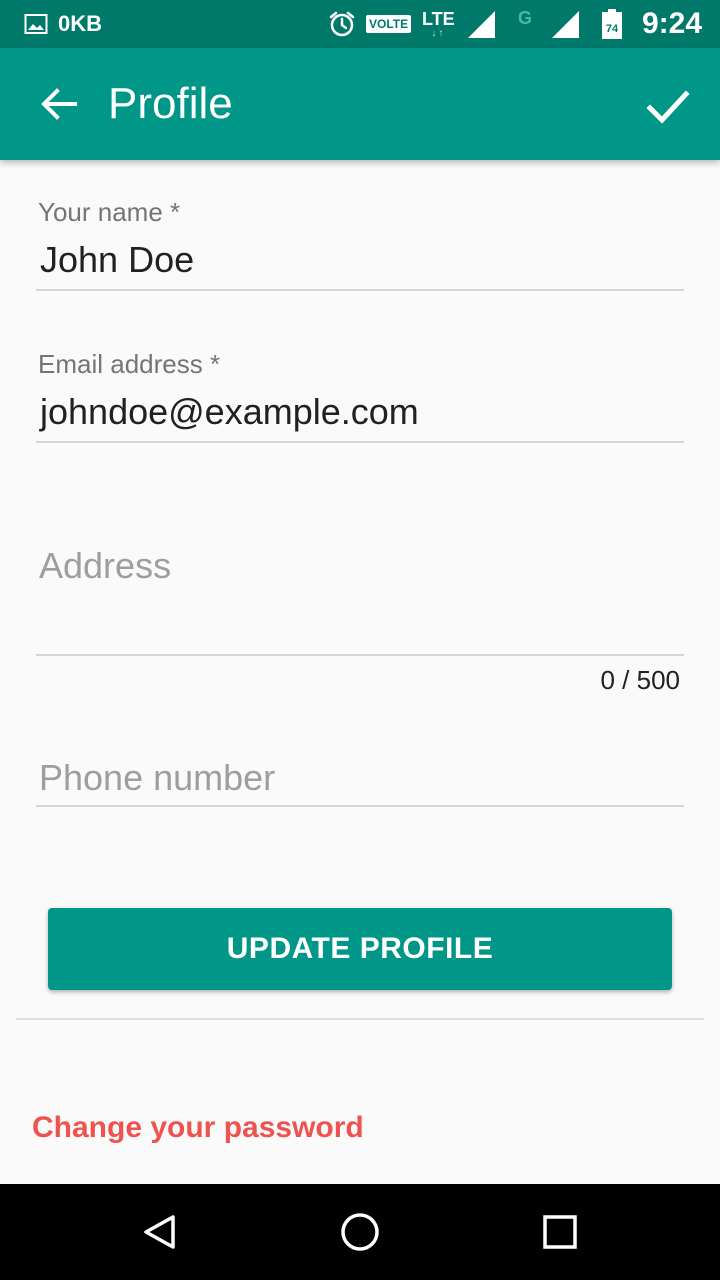 This screenshot has width=720, height=1280. I want to click on volte-badge: VOLTE, so click(389, 24).